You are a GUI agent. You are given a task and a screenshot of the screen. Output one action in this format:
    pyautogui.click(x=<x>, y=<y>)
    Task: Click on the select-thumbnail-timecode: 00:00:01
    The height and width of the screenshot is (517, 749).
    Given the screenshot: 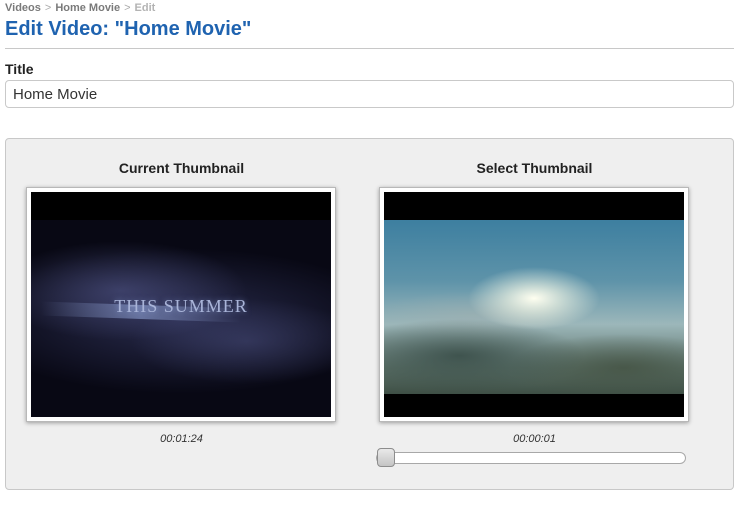 What is the action you would take?
    pyautogui.click(x=534, y=439)
    